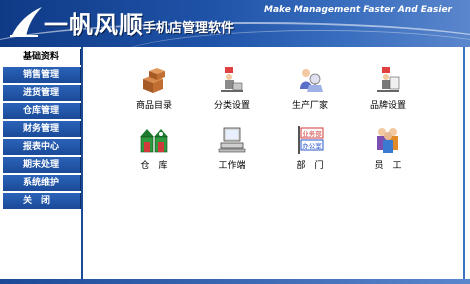 The height and width of the screenshot is (284, 470). I want to click on tile-department: 业务部 办公室 部 门, so click(310, 151).